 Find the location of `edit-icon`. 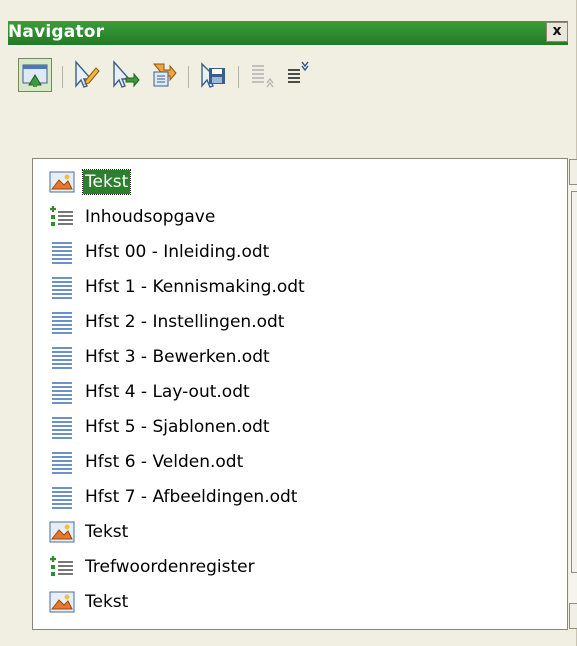

edit-icon is located at coordinates (87, 74).